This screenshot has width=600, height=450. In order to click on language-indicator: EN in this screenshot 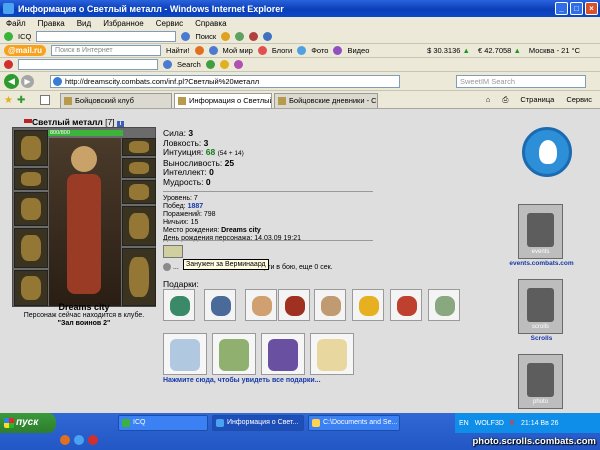, I will do `click(464, 423)`.